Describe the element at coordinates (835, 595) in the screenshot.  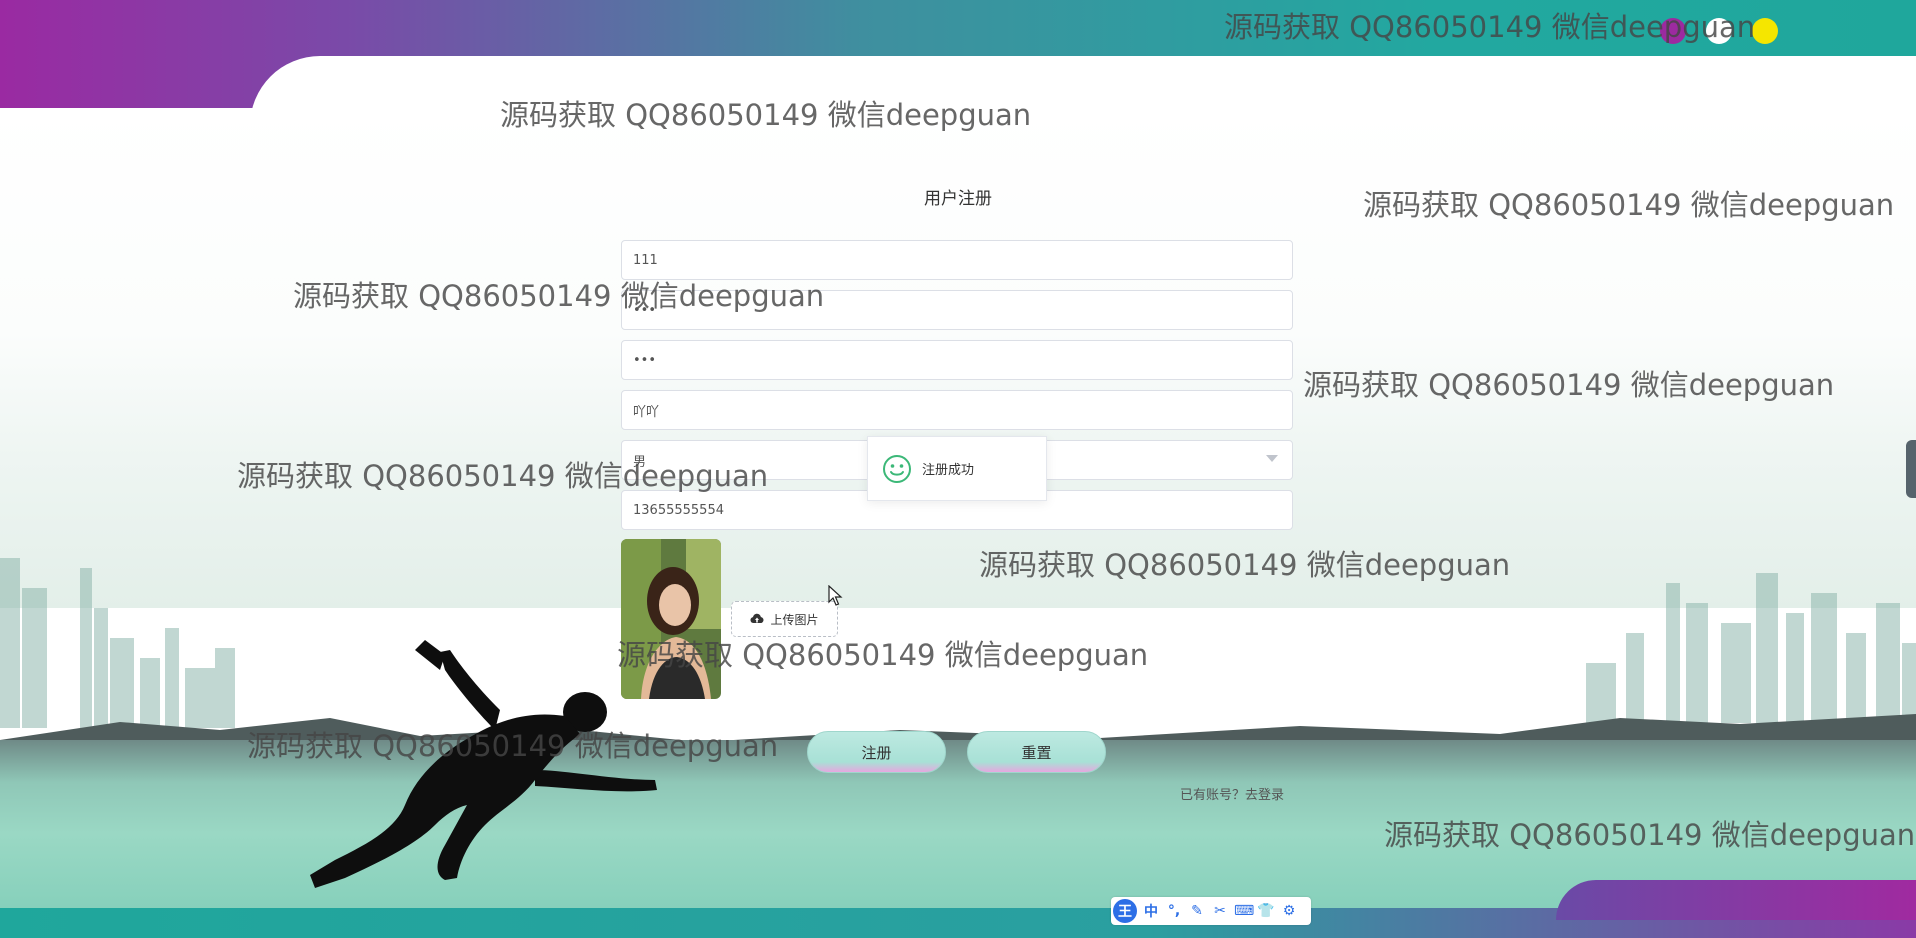
I see `mouse-cursor-icon` at that location.